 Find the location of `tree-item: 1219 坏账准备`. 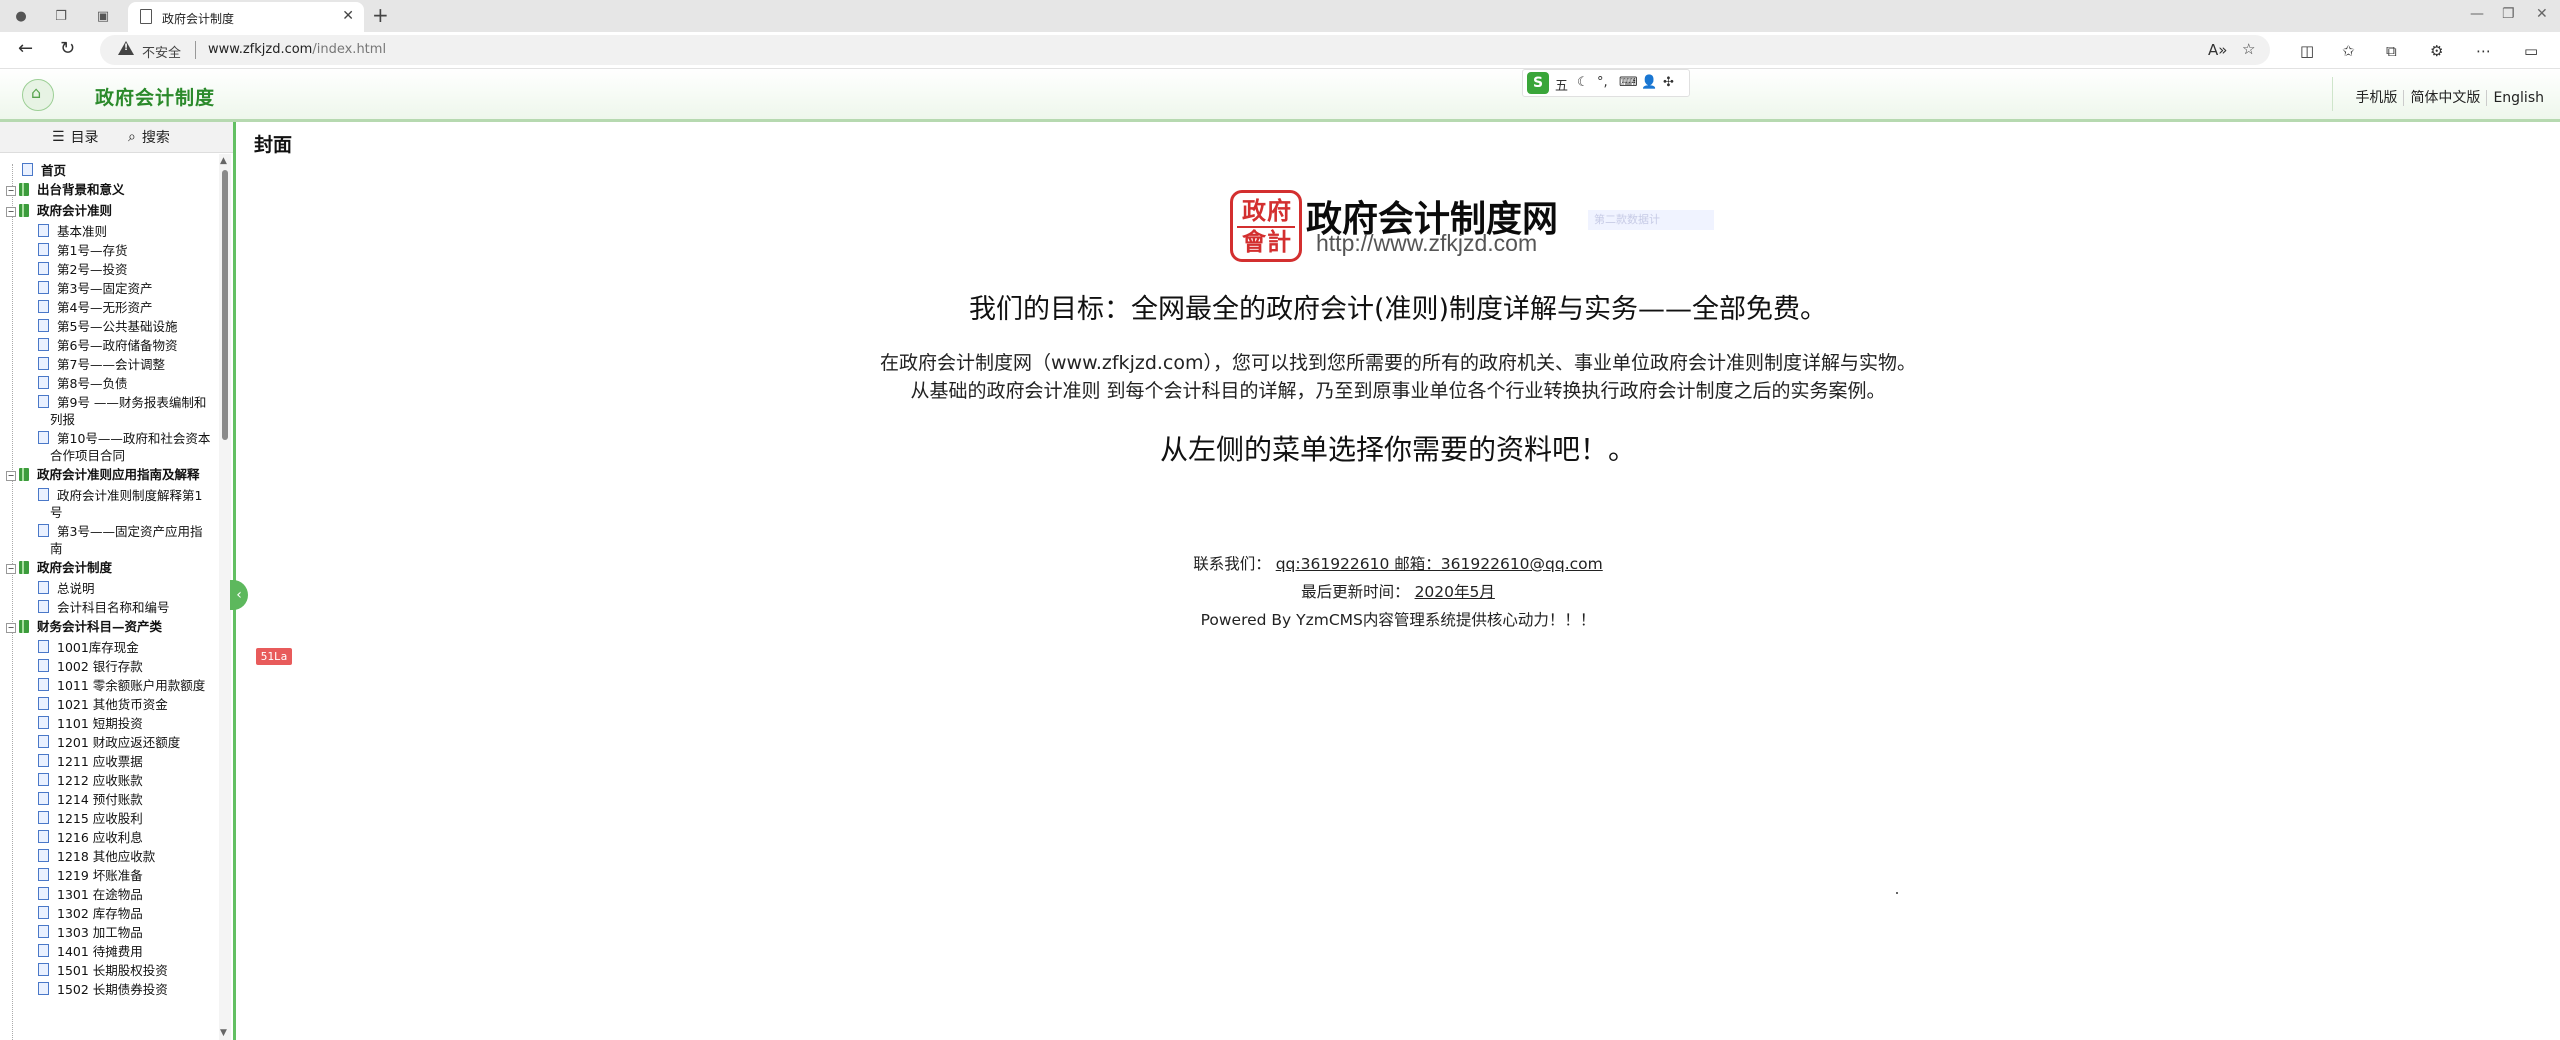

tree-item: 1219 坏账准备 is located at coordinates (90, 875).